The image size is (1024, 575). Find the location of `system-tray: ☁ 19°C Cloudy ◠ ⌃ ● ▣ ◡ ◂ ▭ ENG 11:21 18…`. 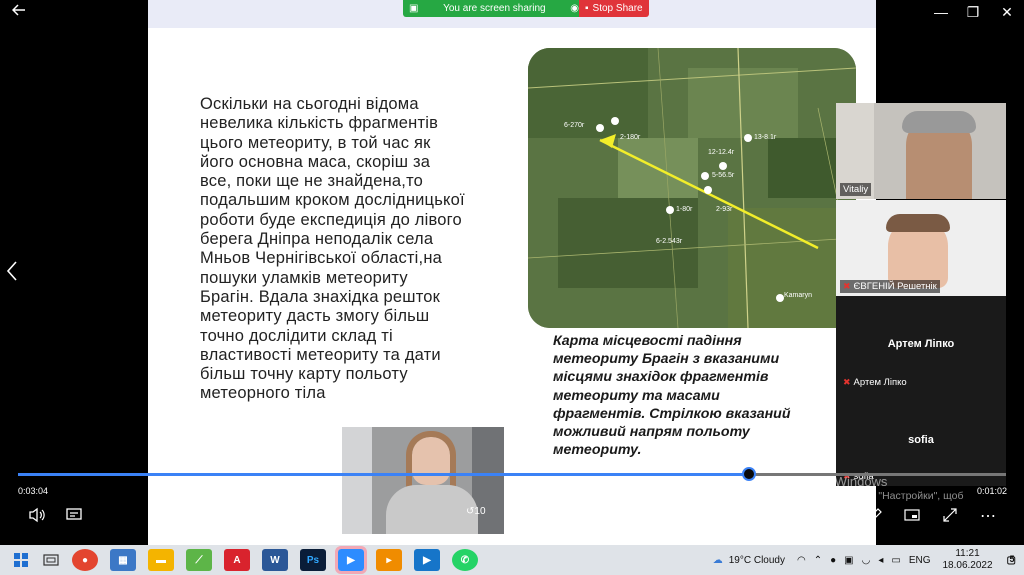

system-tray: ☁ 19°C Cloudy ◠ ⌃ ● ▣ ◡ ◂ ▭ ENG 11:21 18… is located at coordinates (868, 560).